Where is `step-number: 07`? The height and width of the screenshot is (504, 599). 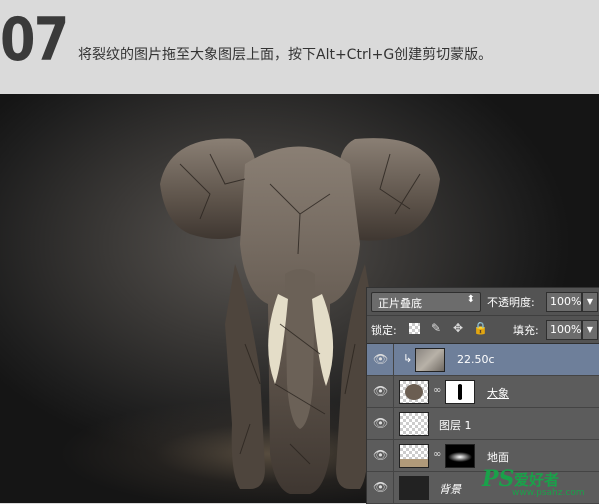
step-number: 07 is located at coordinates (34, 40).